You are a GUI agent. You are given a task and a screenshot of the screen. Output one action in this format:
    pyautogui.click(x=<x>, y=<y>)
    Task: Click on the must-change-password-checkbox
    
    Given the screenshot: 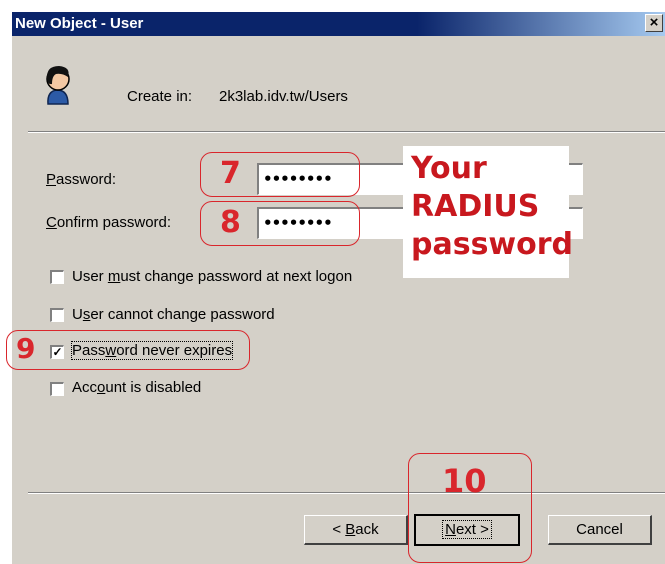 What is the action you would take?
    pyautogui.click(x=57, y=277)
    